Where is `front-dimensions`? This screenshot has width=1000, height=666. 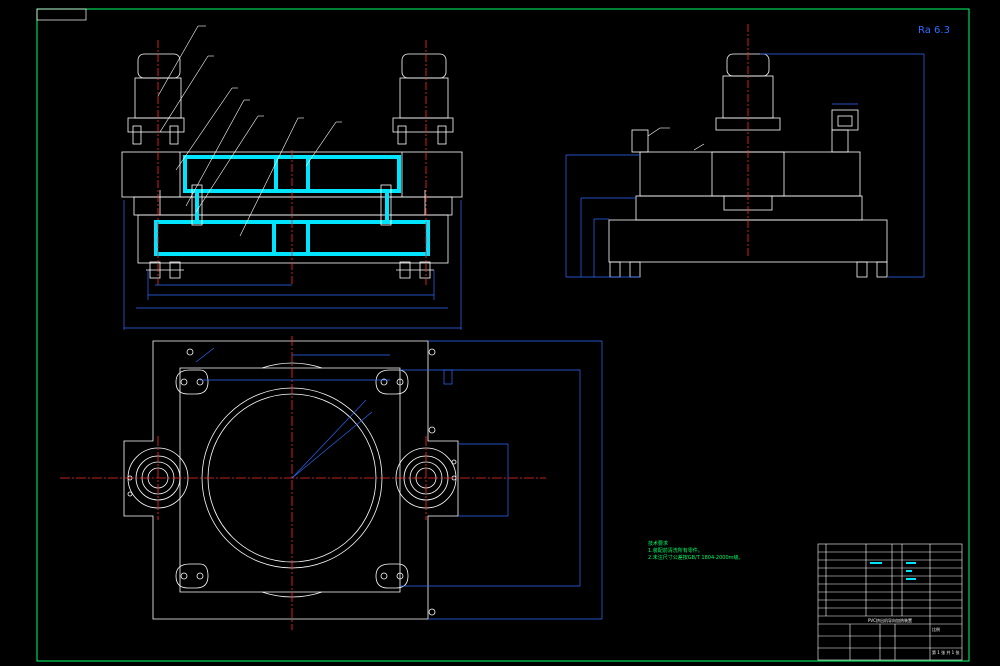
front-dimensions is located at coordinates (292, 265).